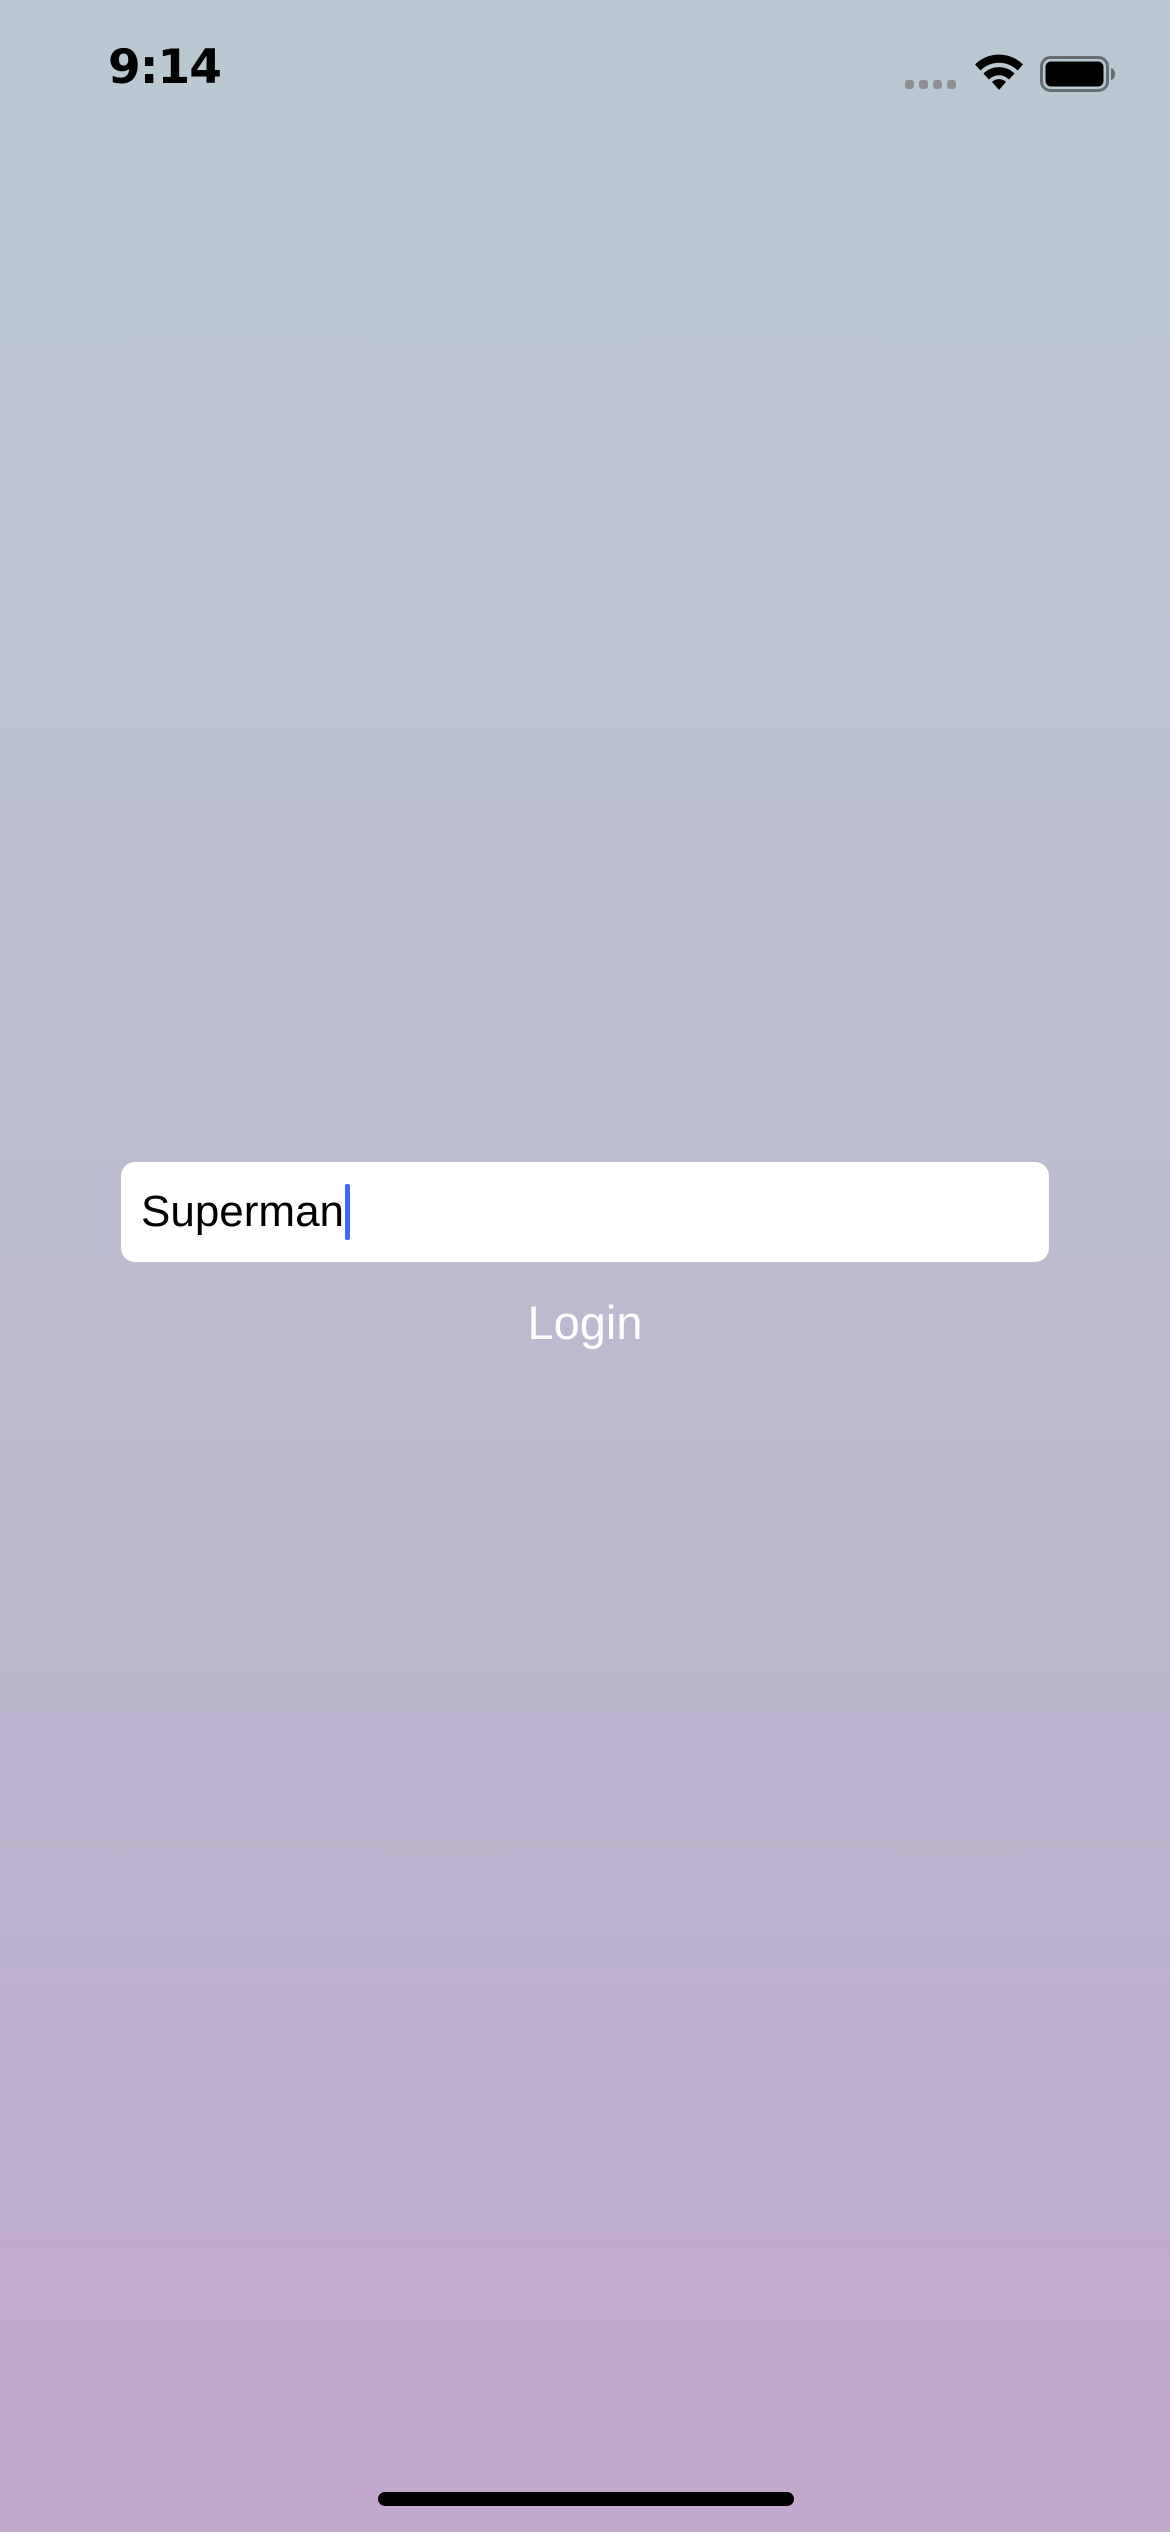  I want to click on username-input: Superman, so click(585, 1212).